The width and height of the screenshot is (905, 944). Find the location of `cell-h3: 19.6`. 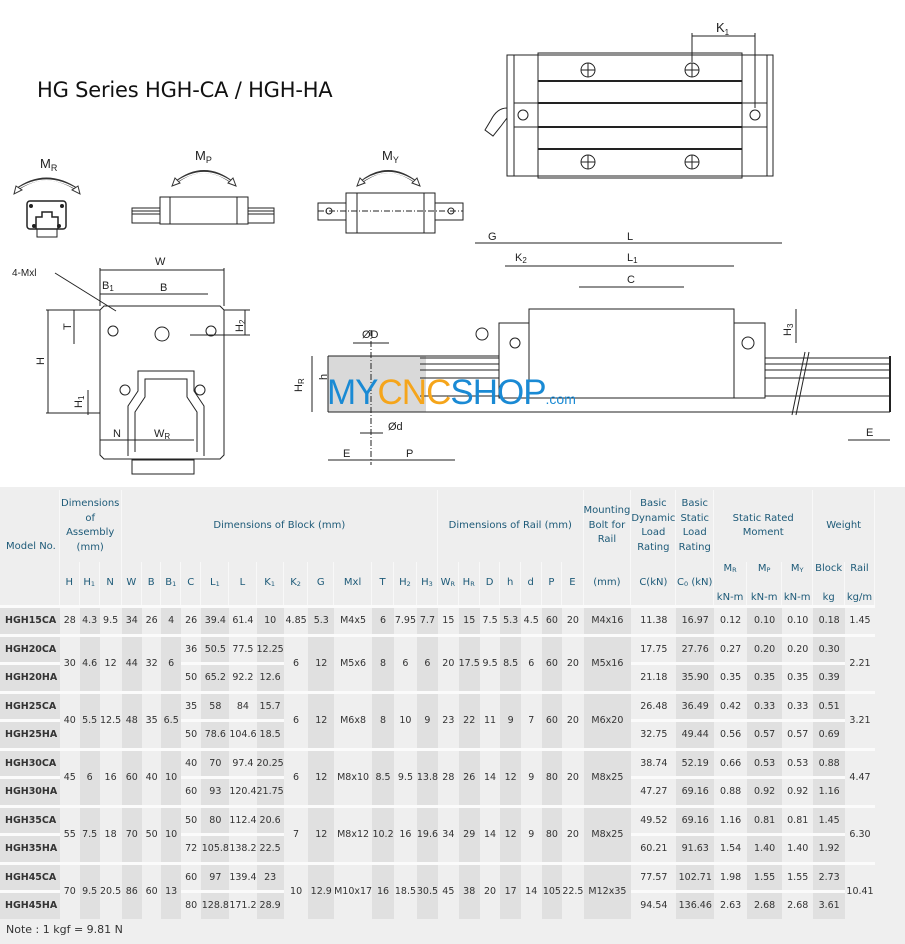

cell-h3: 19.6 is located at coordinates (427, 833).